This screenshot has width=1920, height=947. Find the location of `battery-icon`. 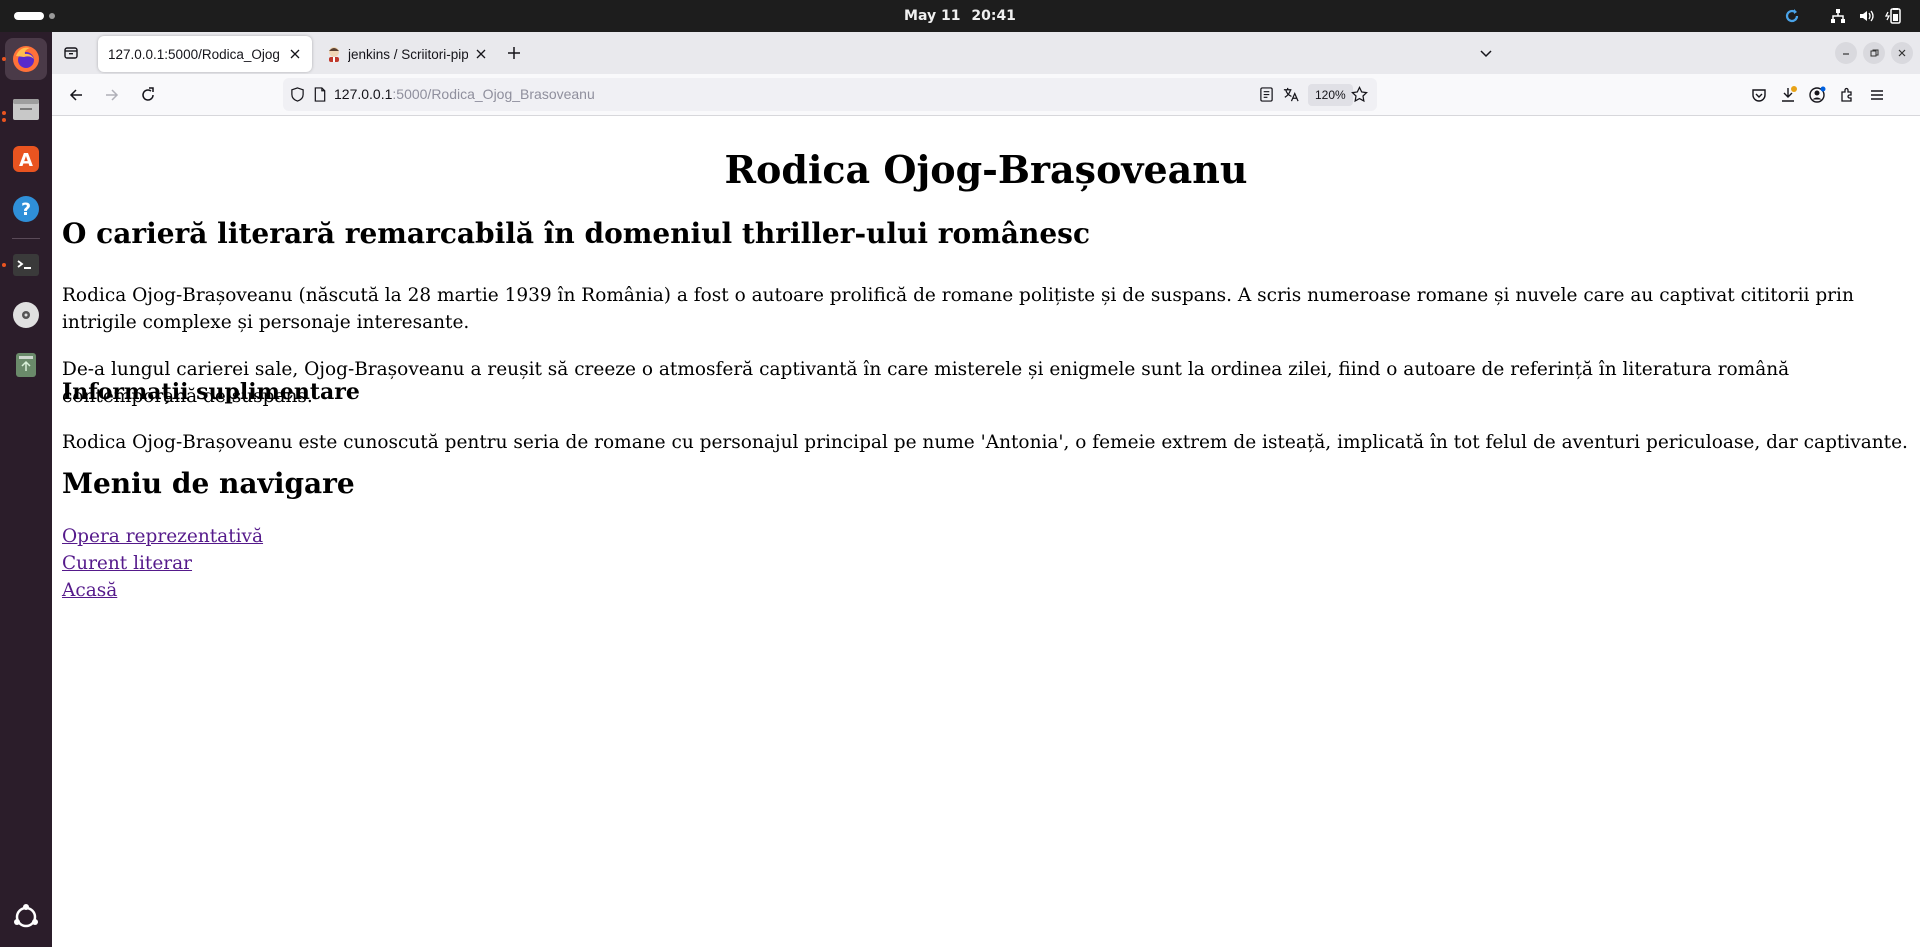

battery-icon is located at coordinates (1894, 16).